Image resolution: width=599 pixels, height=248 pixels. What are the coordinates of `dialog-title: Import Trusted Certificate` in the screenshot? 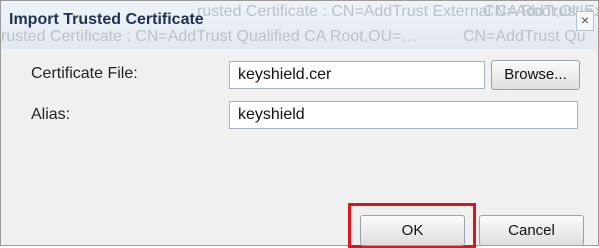 It's located at (106, 19).